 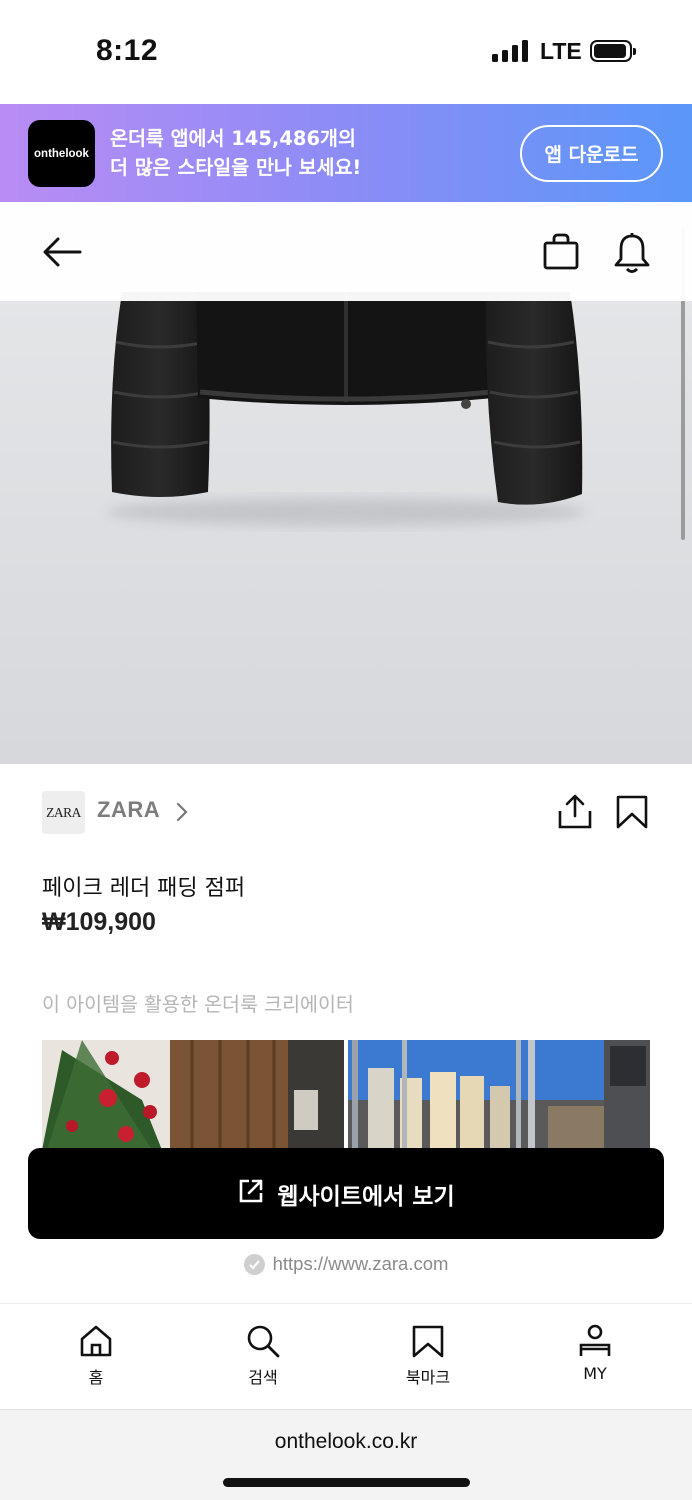 I want to click on bottom-tab-bar: 홈 검색 북마크 MY, so click(x=346, y=1356).